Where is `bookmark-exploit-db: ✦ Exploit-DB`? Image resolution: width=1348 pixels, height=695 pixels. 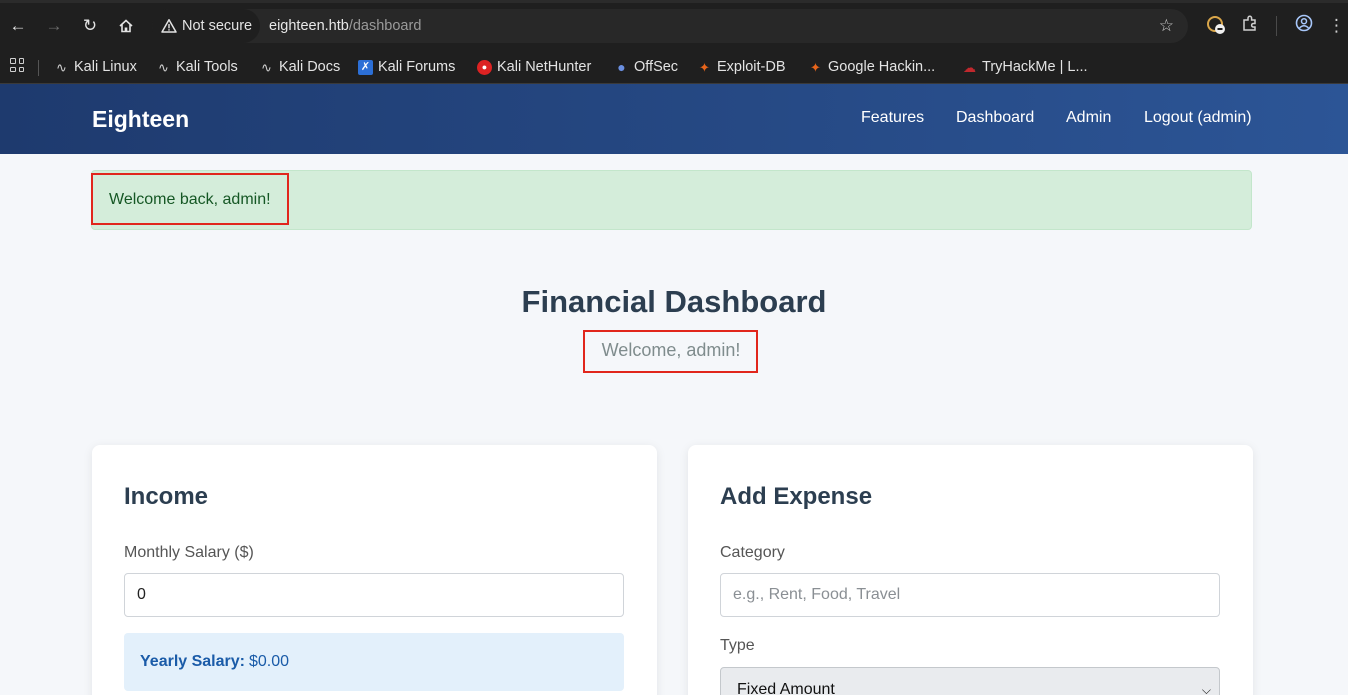 bookmark-exploit-db: ✦ Exploit-DB is located at coordinates (741, 67).